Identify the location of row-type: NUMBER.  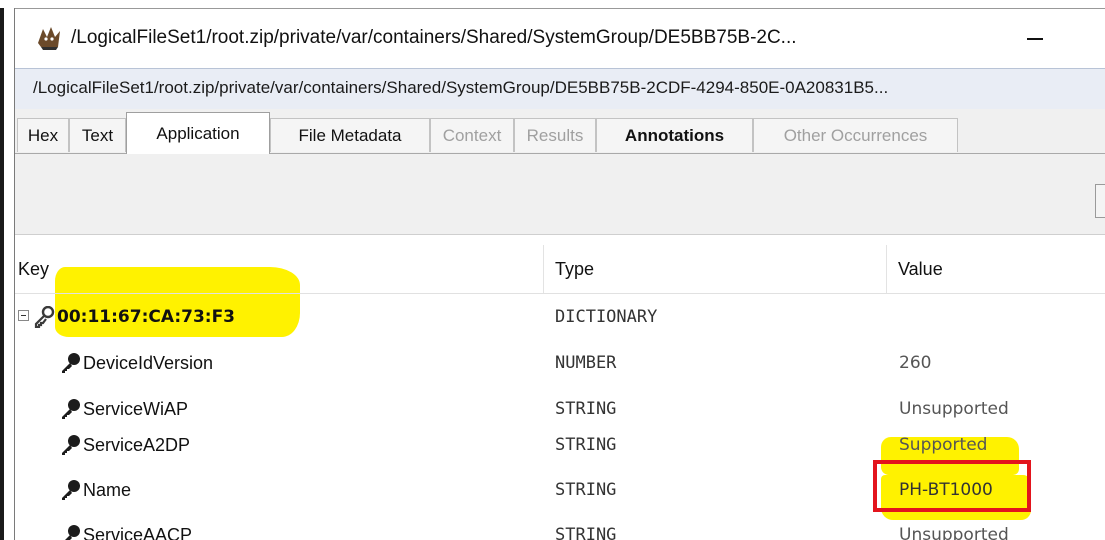
(586, 363).